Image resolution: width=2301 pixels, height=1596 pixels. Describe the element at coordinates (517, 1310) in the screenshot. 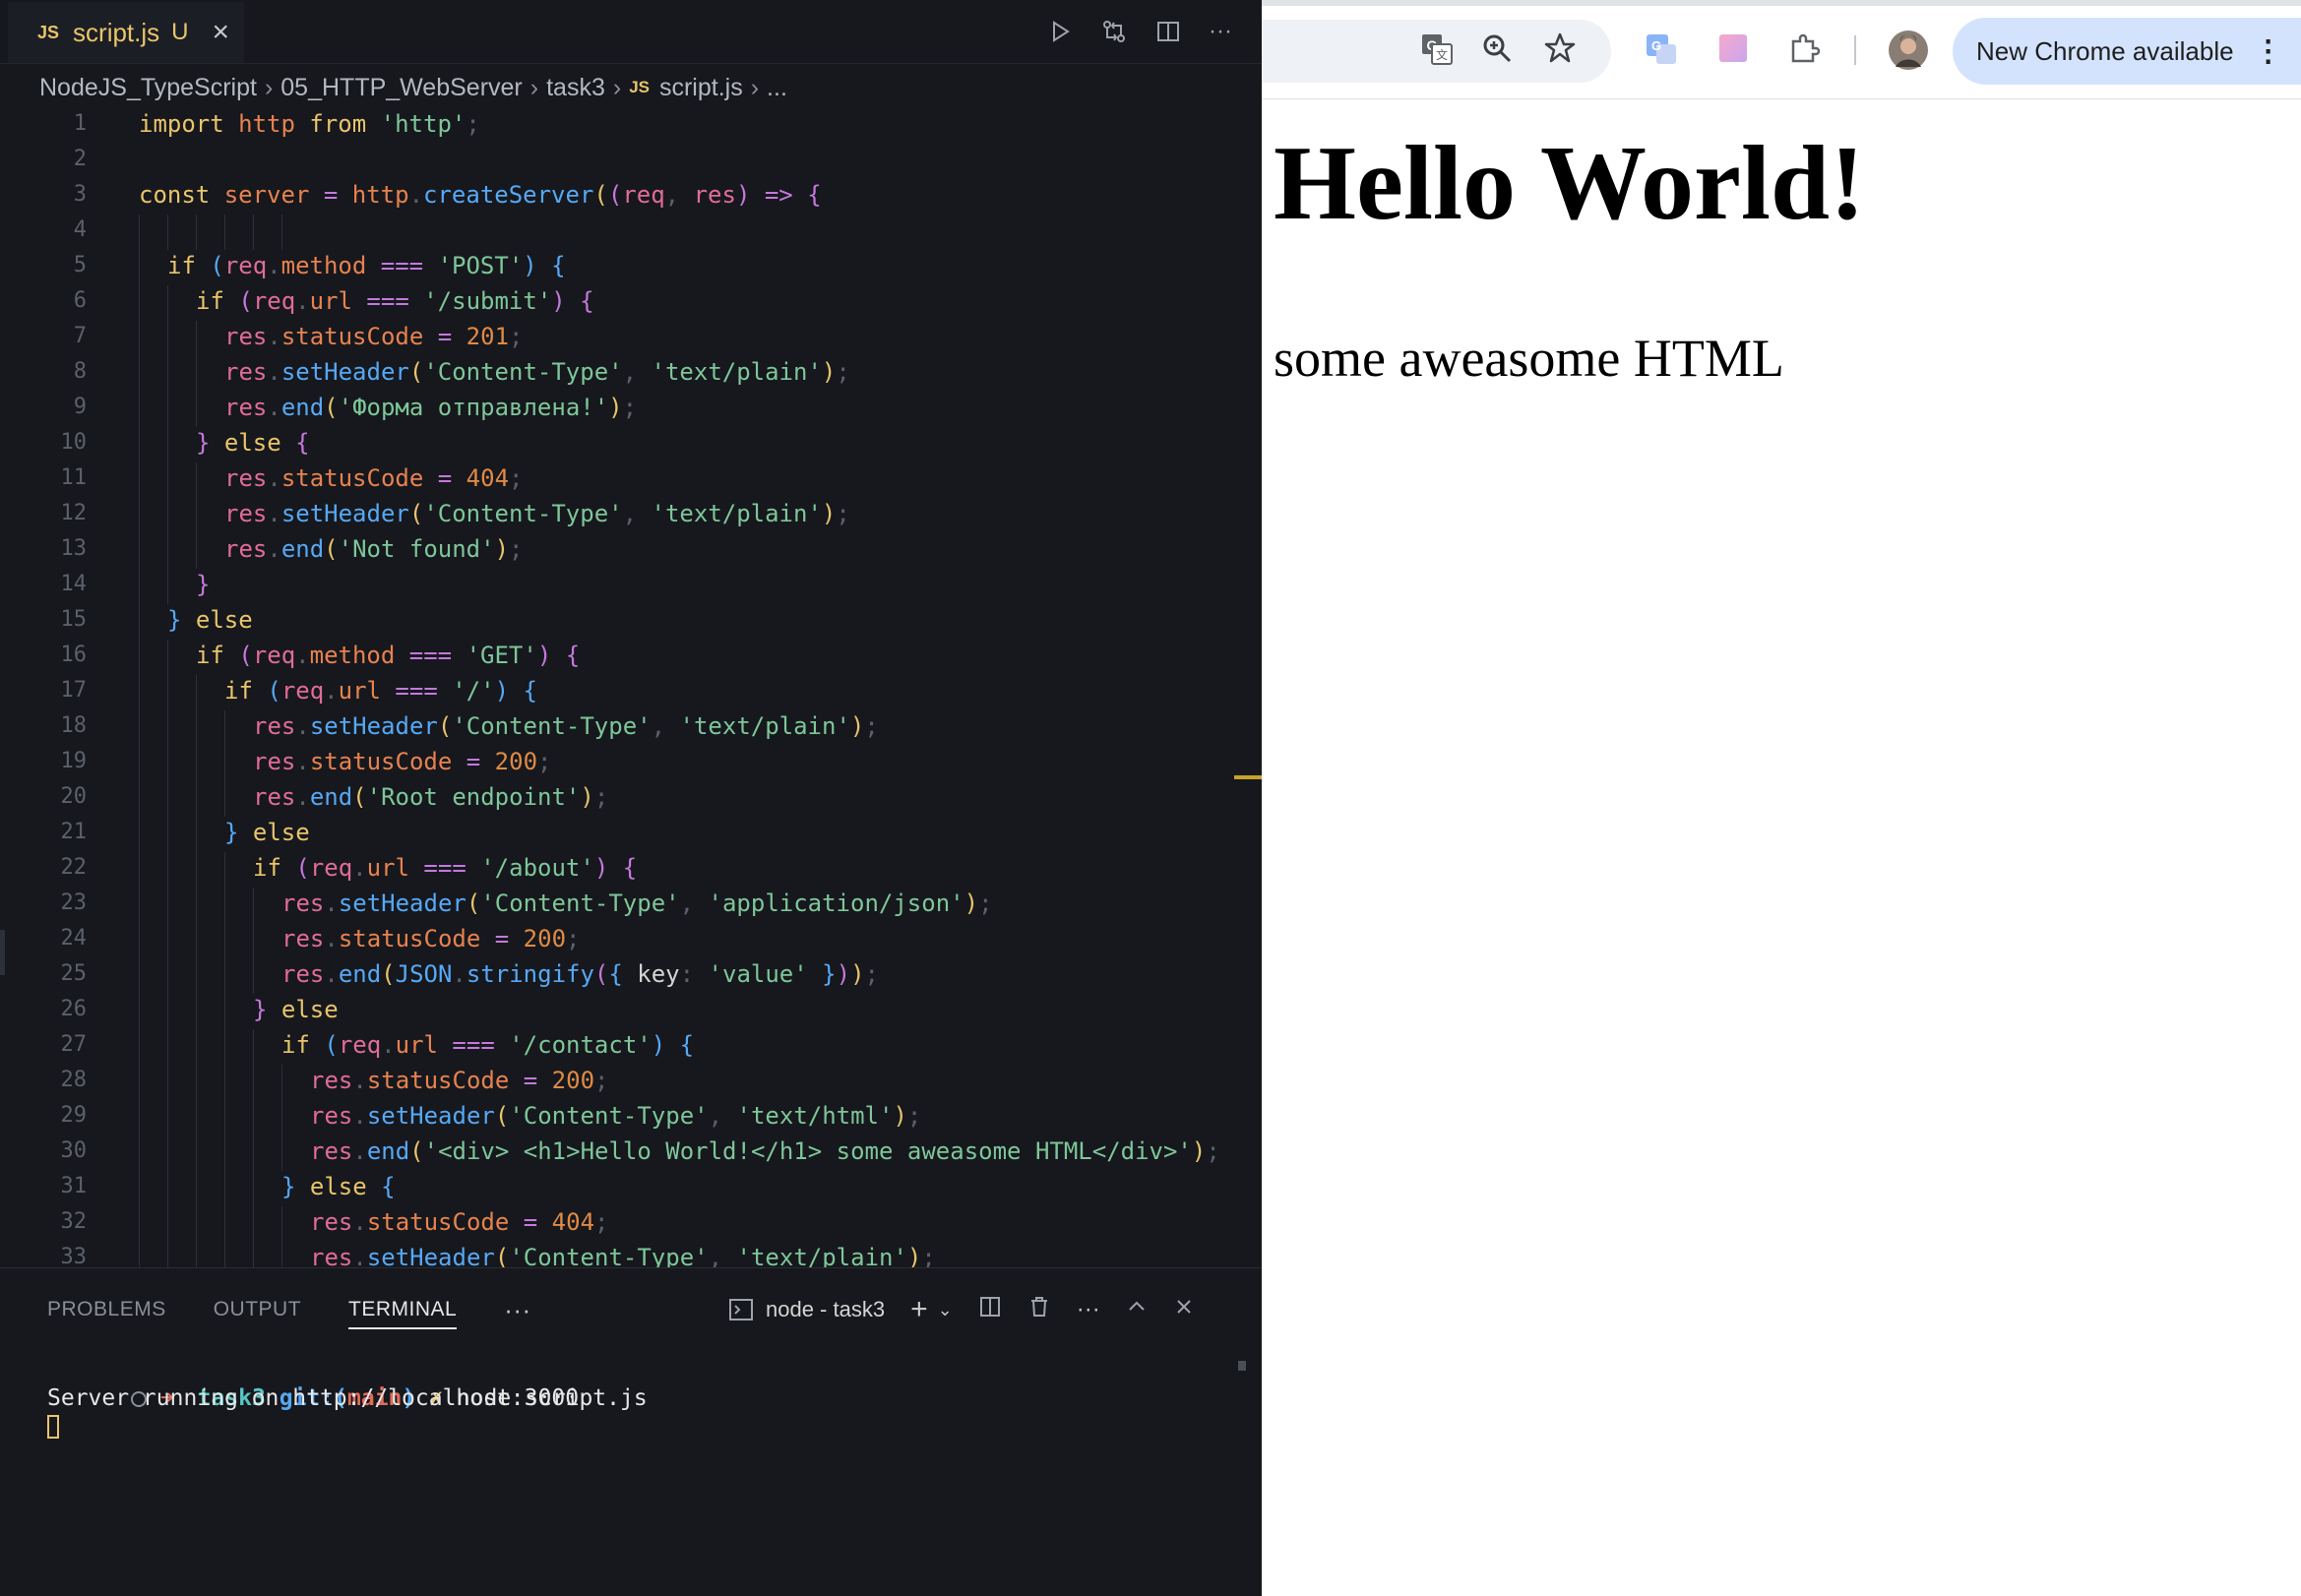

I see `more-tabs-button: ···` at that location.